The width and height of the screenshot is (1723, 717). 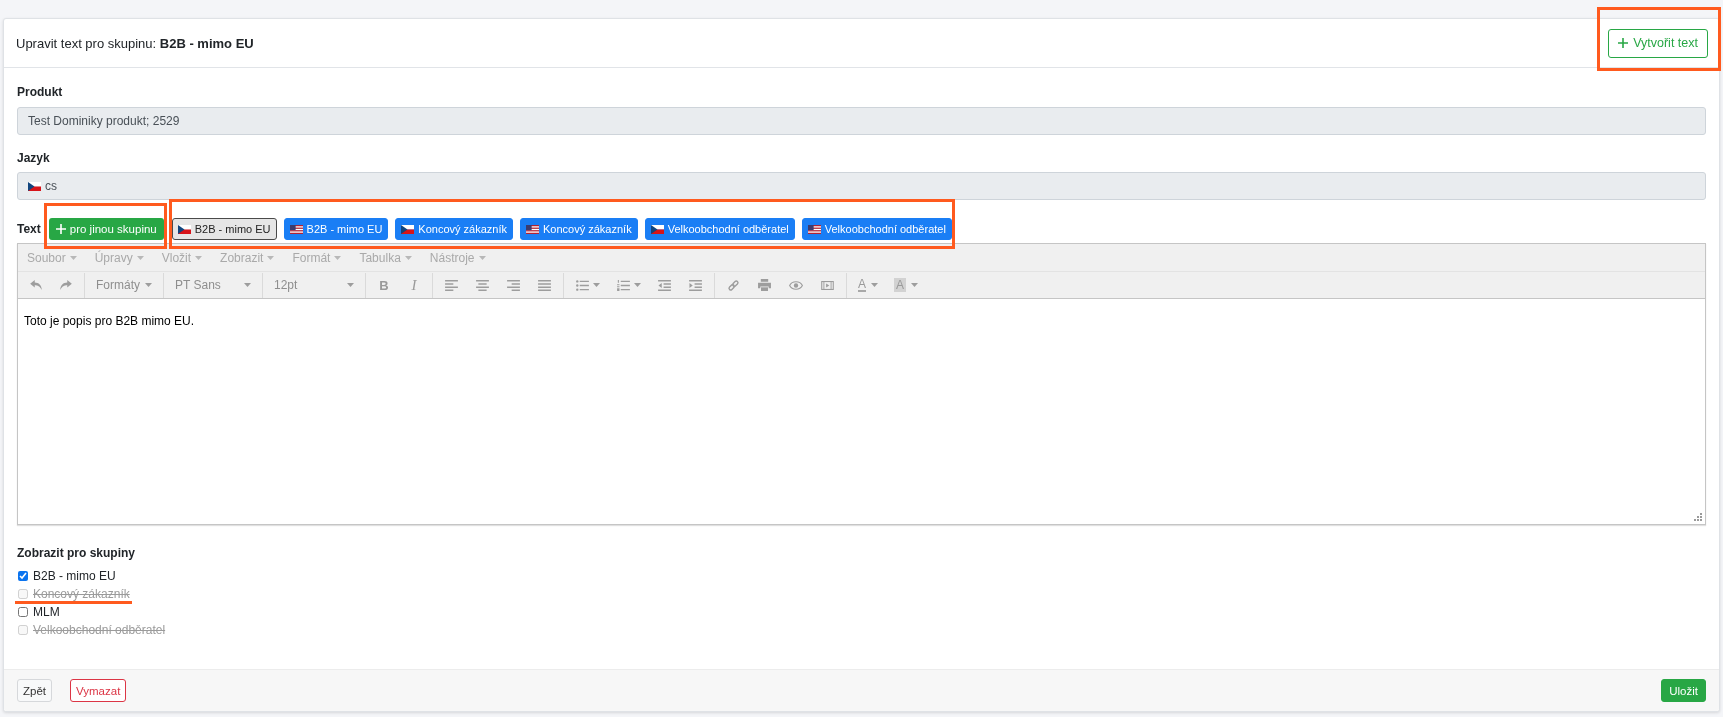 What do you see at coordinates (861, 186) in the screenshot?
I see `readonly-field: cs` at bounding box center [861, 186].